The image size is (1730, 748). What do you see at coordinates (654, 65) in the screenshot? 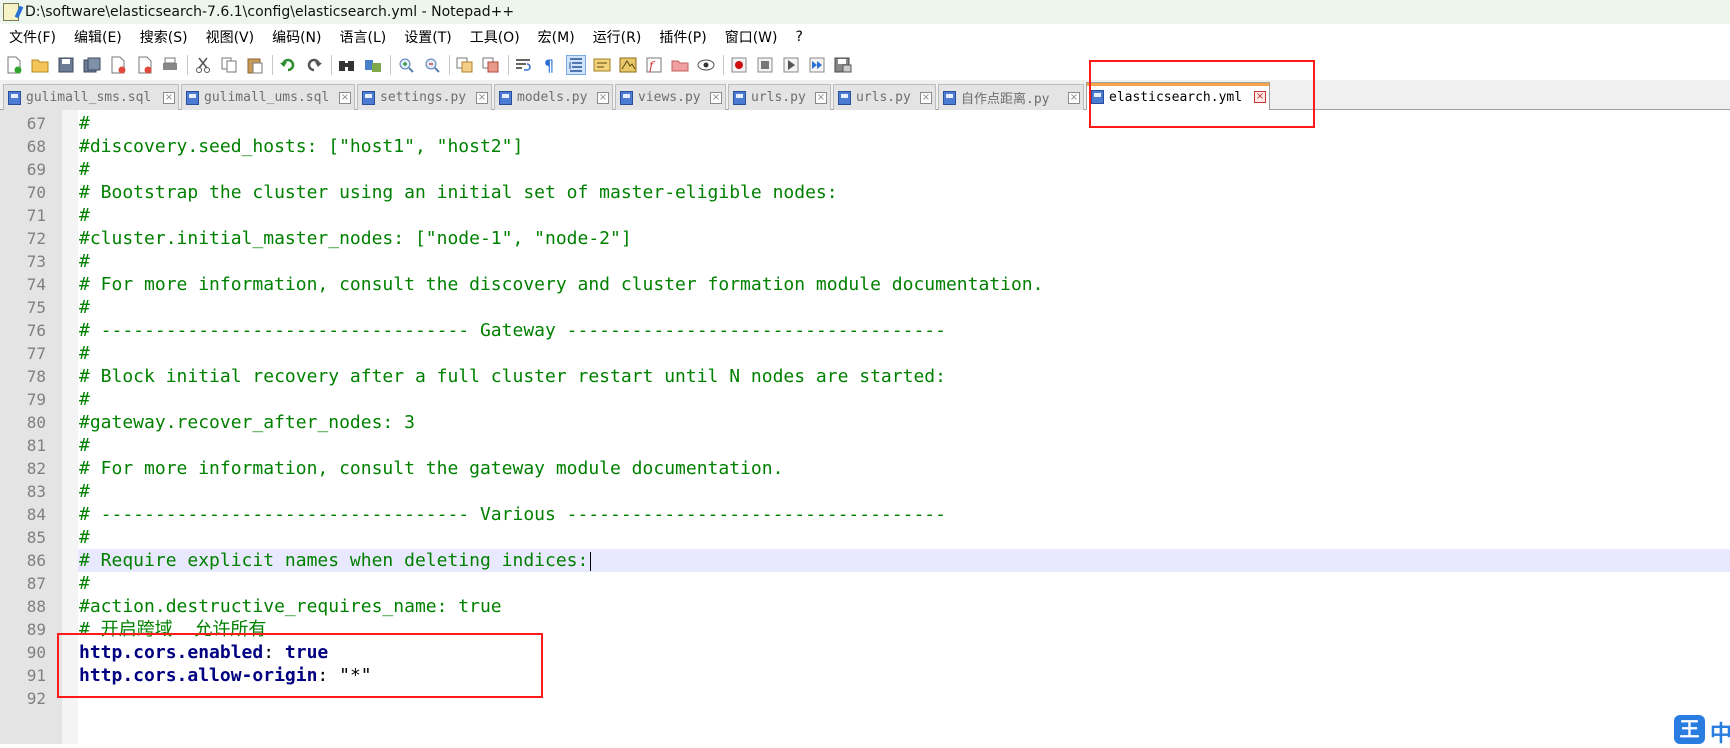
I see `function-list-icon: f` at bounding box center [654, 65].